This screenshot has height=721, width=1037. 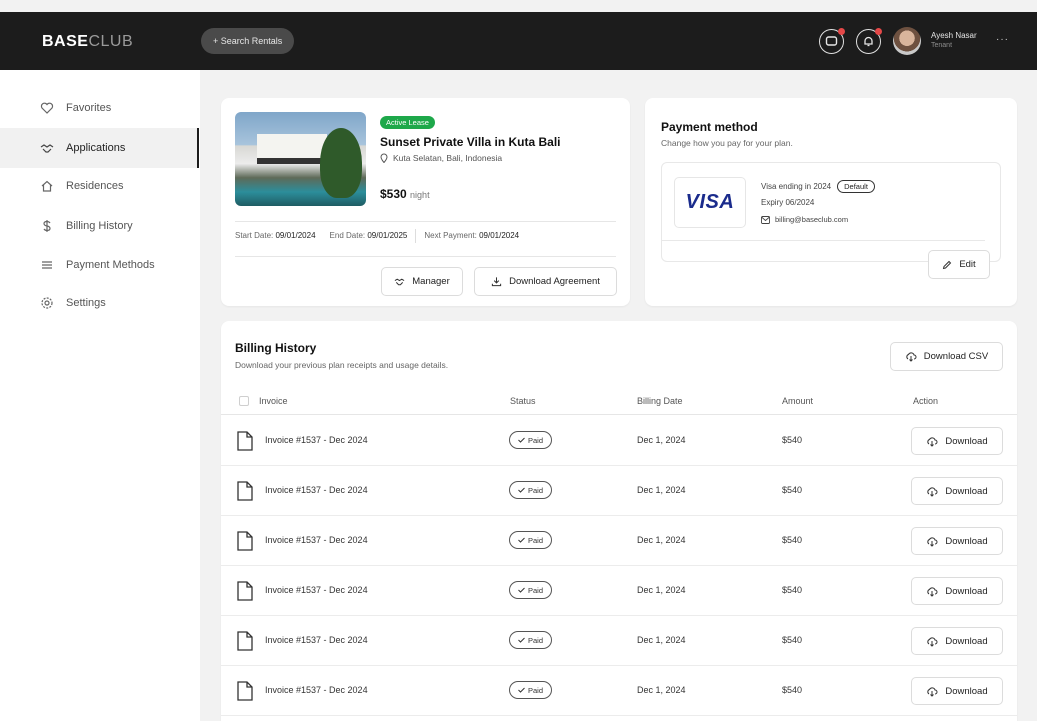 I want to click on notifications-button, so click(x=869, y=41).